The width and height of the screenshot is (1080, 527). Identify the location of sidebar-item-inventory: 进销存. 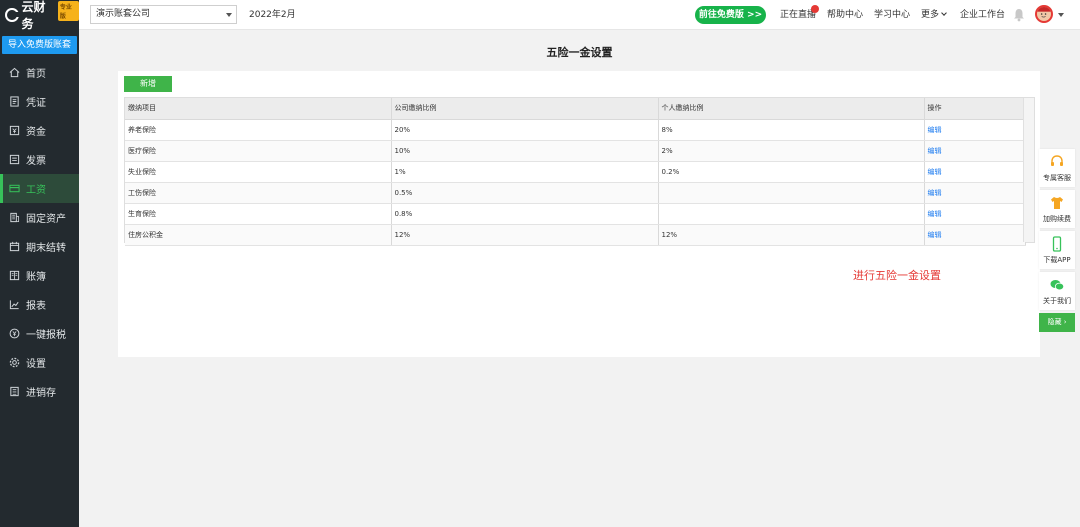
(39, 391).